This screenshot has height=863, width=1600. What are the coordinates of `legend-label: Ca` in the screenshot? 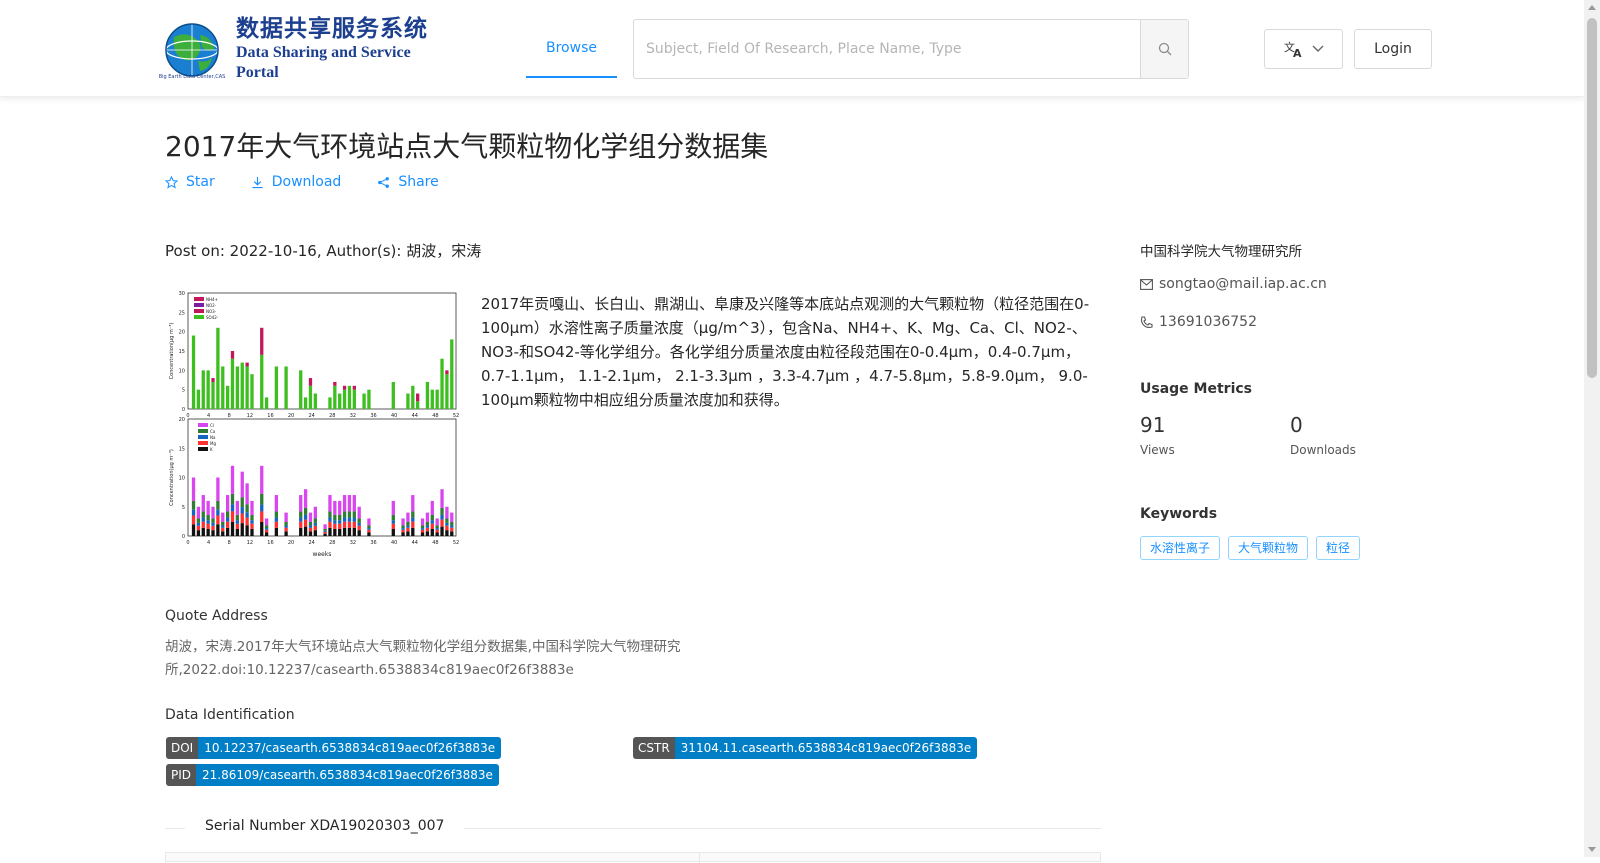 It's located at (213, 431).